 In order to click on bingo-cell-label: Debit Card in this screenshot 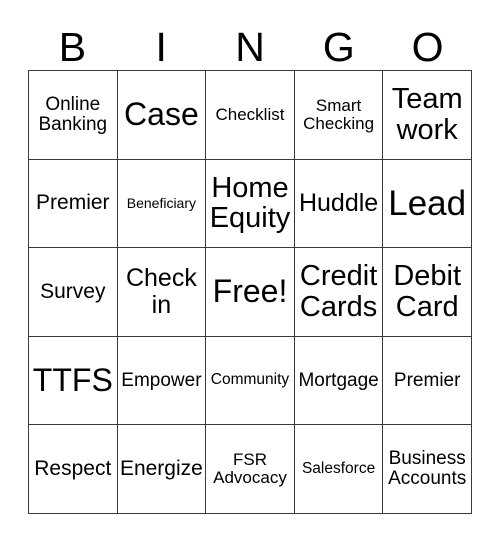, I will do `click(427, 291)`.